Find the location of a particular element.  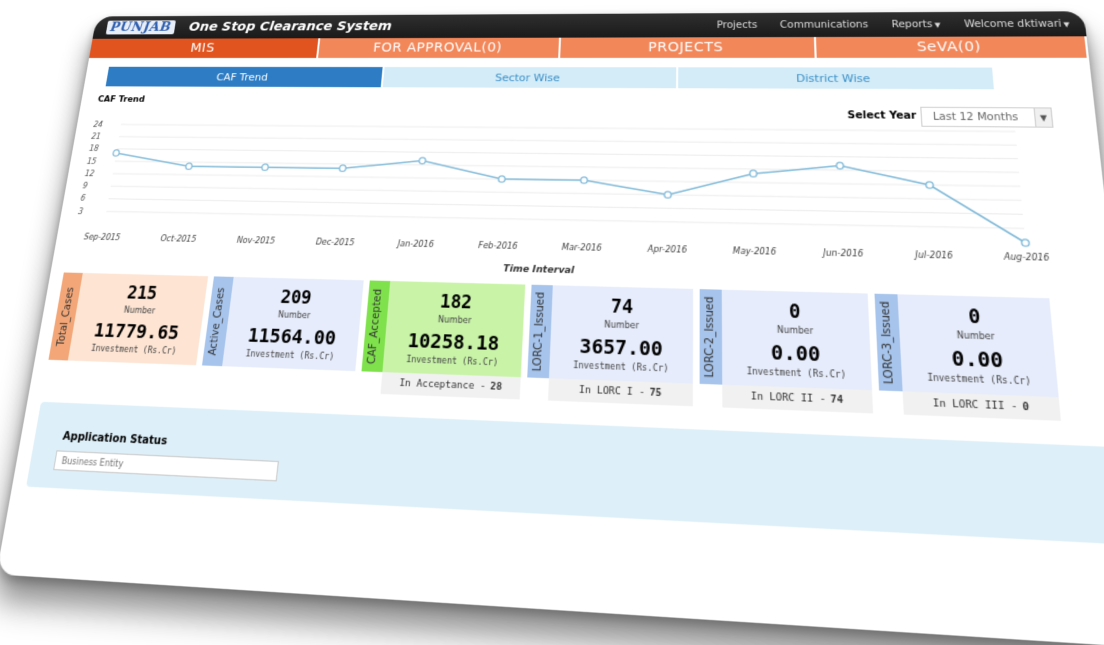

stat-number: 0 is located at coordinates (974, 317).